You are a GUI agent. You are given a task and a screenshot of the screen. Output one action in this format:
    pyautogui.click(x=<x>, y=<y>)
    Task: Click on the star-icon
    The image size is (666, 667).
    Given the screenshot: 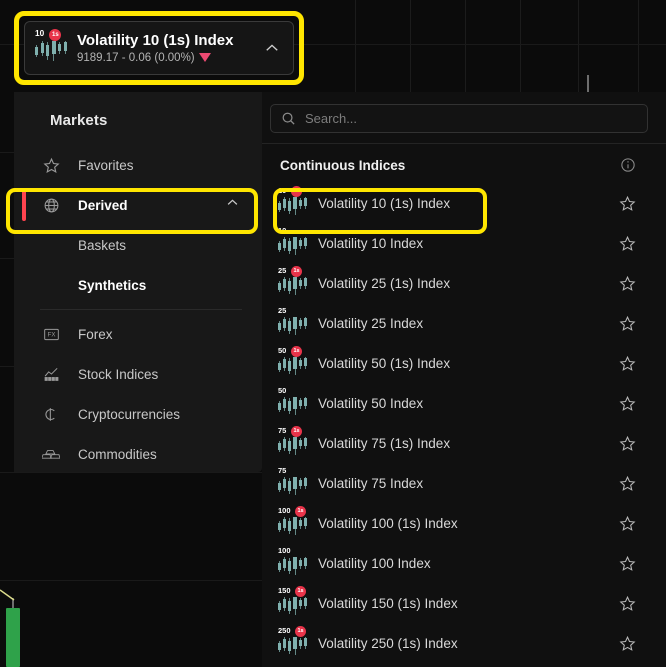 What is the action you would take?
    pyautogui.click(x=51, y=165)
    